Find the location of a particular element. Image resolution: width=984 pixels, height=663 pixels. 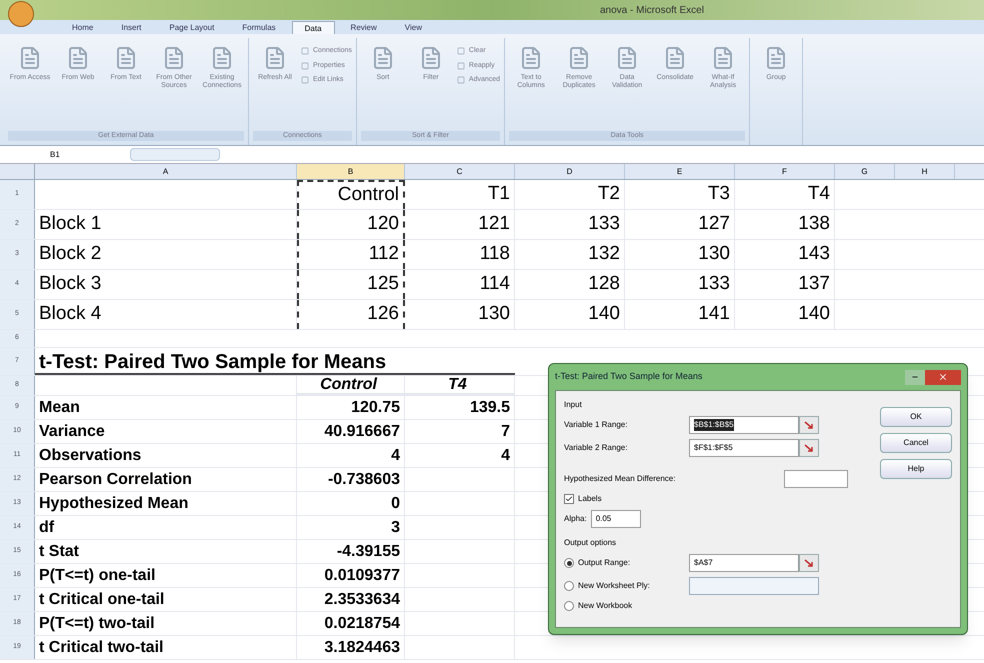

table-cell-text: Block 4 is located at coordinates (70, 314).